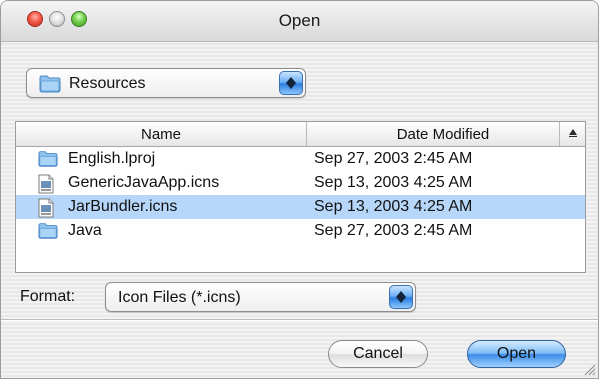 This screenshot has height=379, width=599. I want to click on column-header-name: Name, so click(161, 134).